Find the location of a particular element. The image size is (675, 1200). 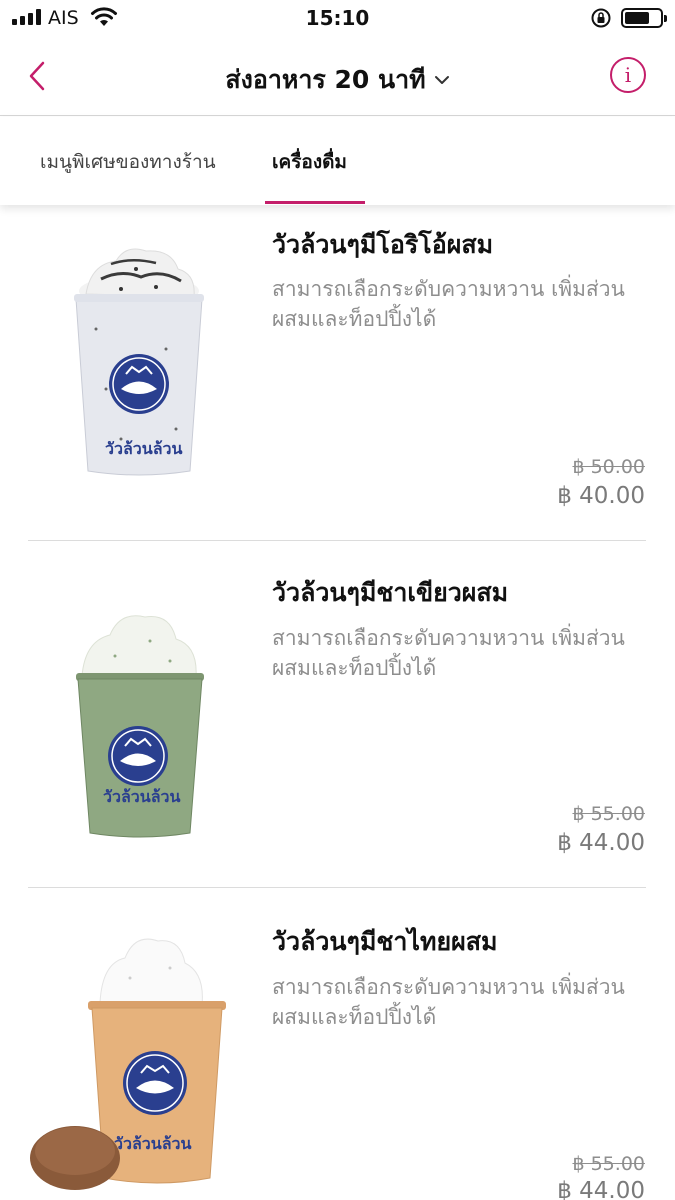

battery-icon is located at coordinates (644, 18).